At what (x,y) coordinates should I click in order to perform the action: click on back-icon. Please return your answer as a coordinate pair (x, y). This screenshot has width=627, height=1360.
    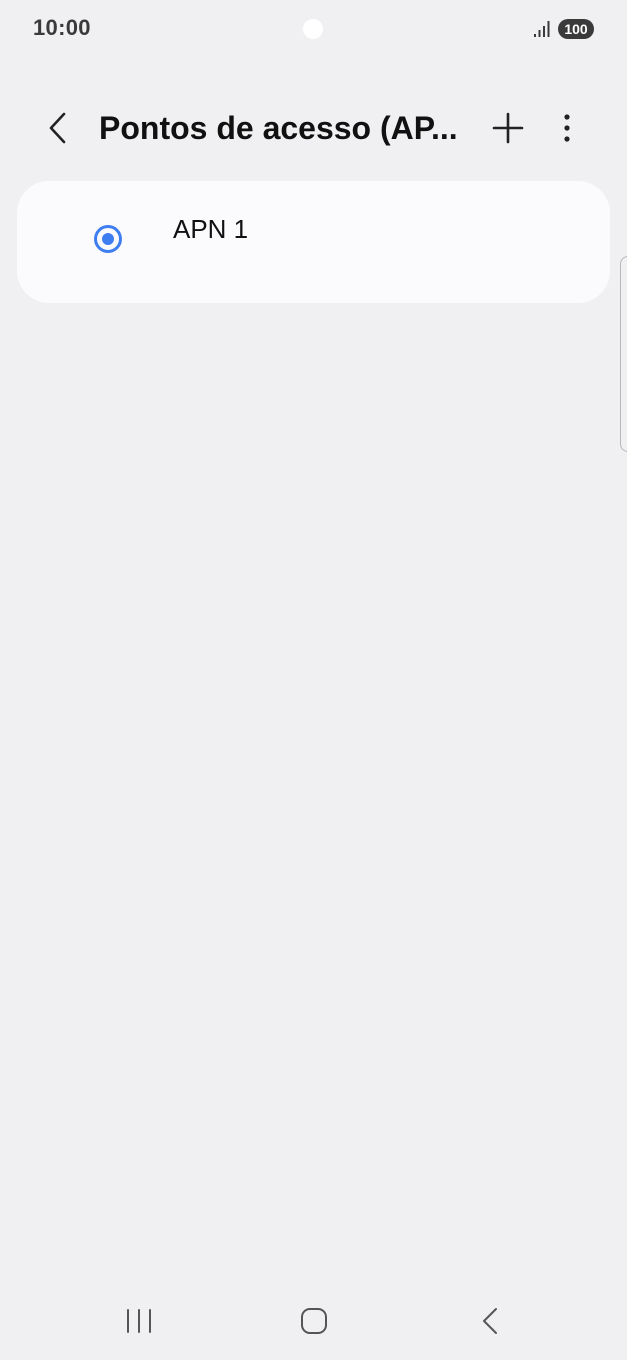
    Looking at the image, I should click on (490, 1323).